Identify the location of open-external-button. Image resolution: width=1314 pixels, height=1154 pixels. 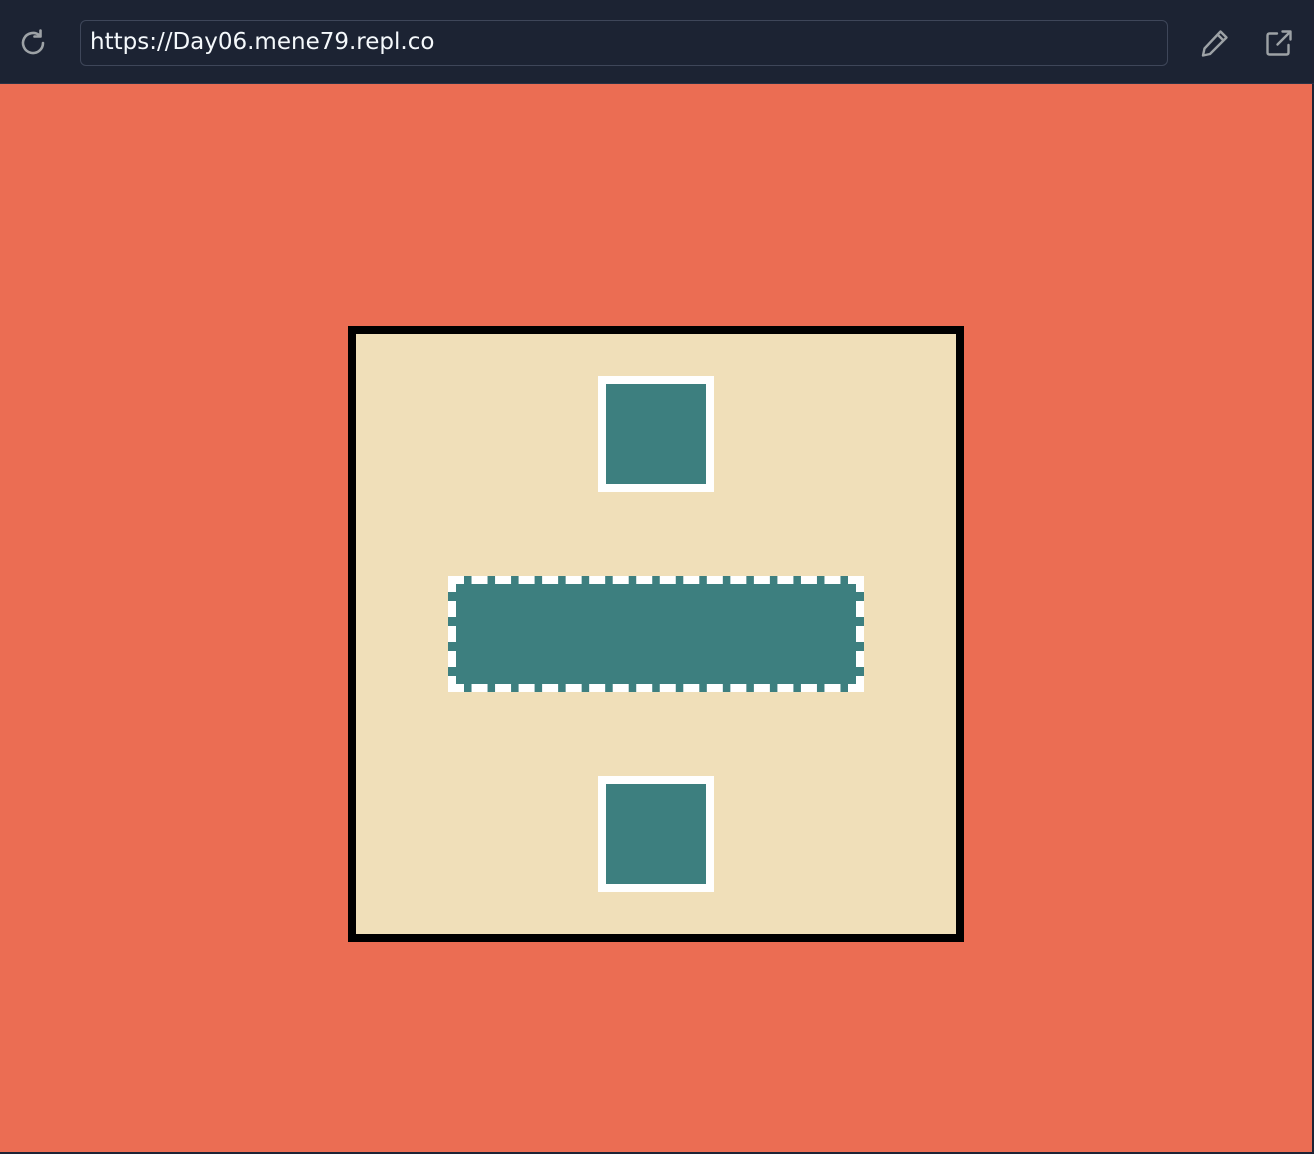
(1279, 43).